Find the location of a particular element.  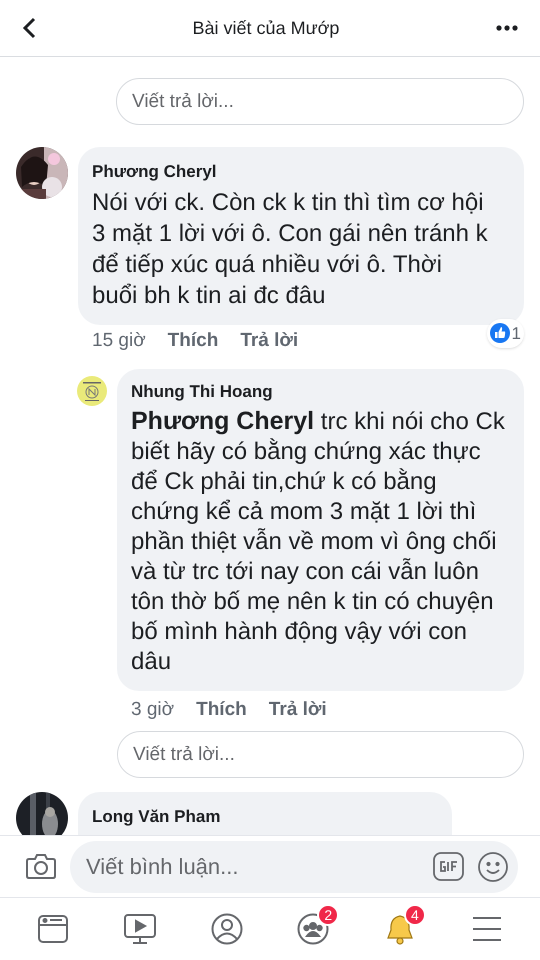

camera-button is located at coordinates (41, 866).